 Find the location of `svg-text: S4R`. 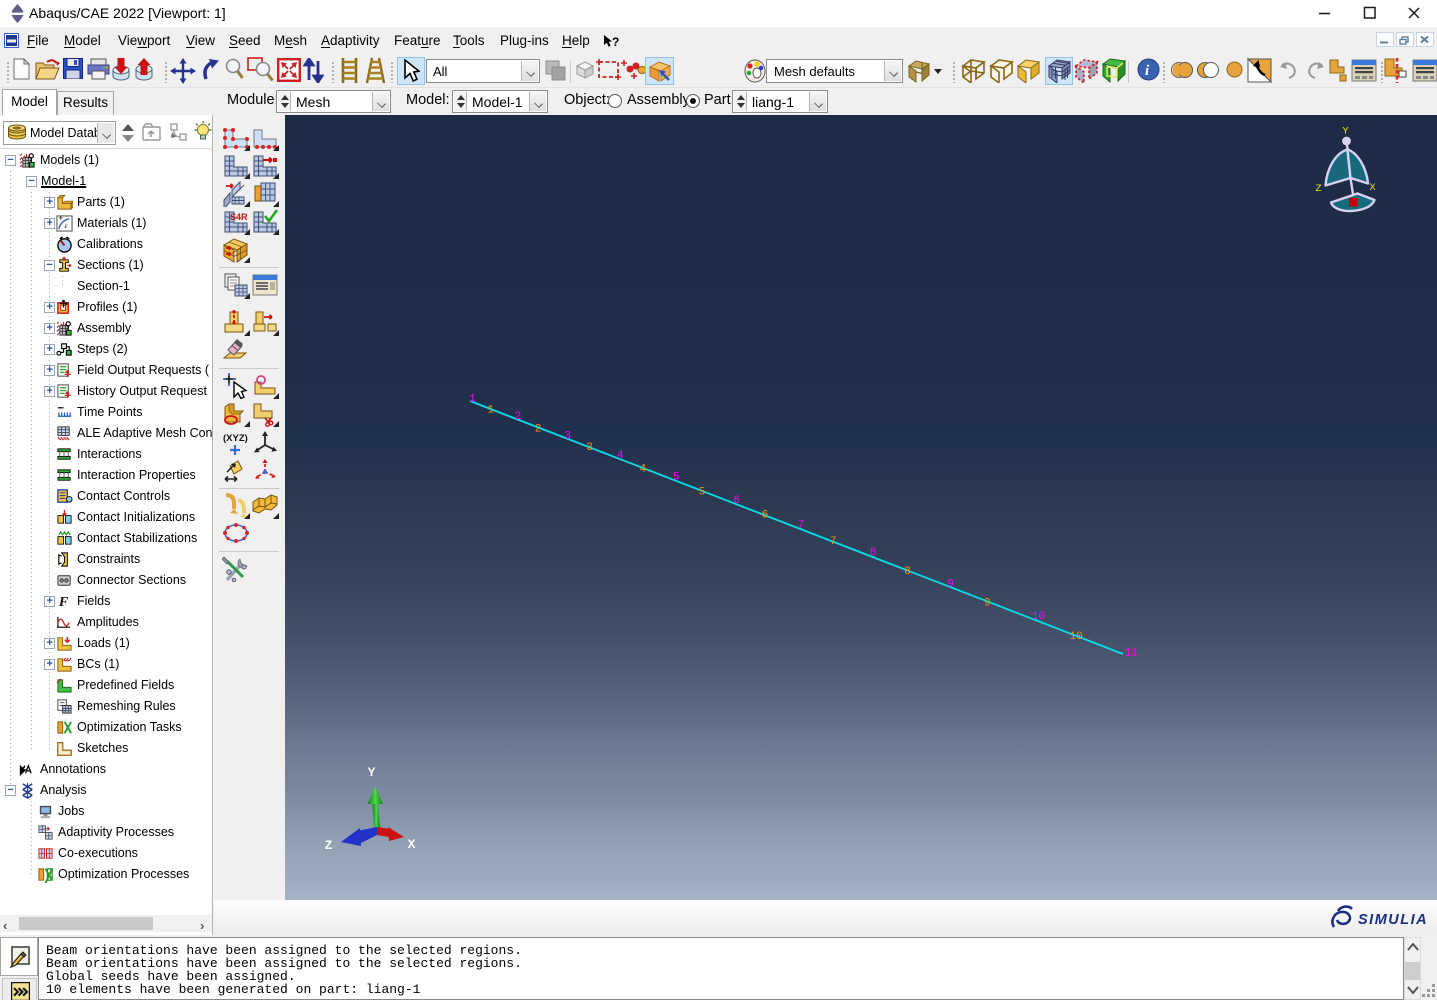

svg-text: S4R is located at coordinates (239, 217).